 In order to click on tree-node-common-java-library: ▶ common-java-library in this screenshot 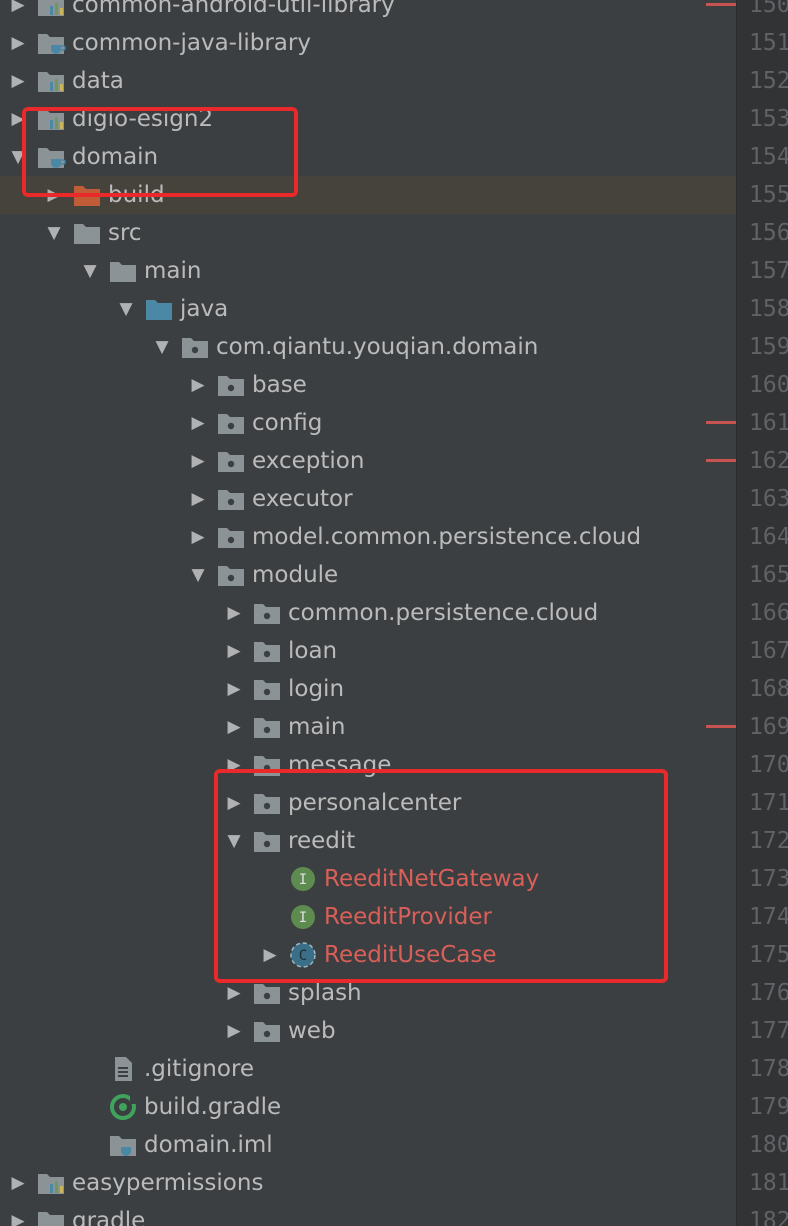, I will do `click(368, 43)`.